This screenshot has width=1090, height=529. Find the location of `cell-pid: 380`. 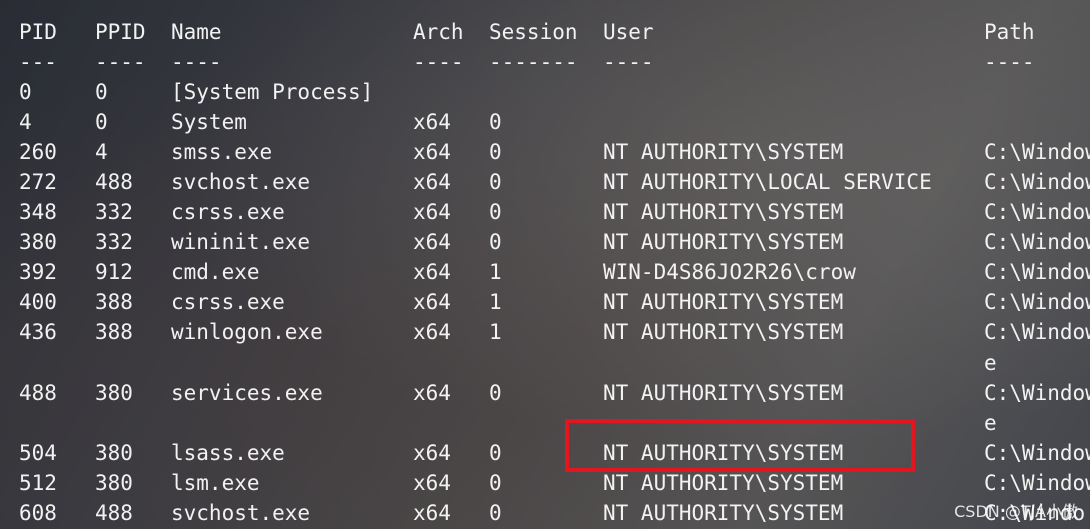

cell-pid: 380 is located at coordinates (38, 242).